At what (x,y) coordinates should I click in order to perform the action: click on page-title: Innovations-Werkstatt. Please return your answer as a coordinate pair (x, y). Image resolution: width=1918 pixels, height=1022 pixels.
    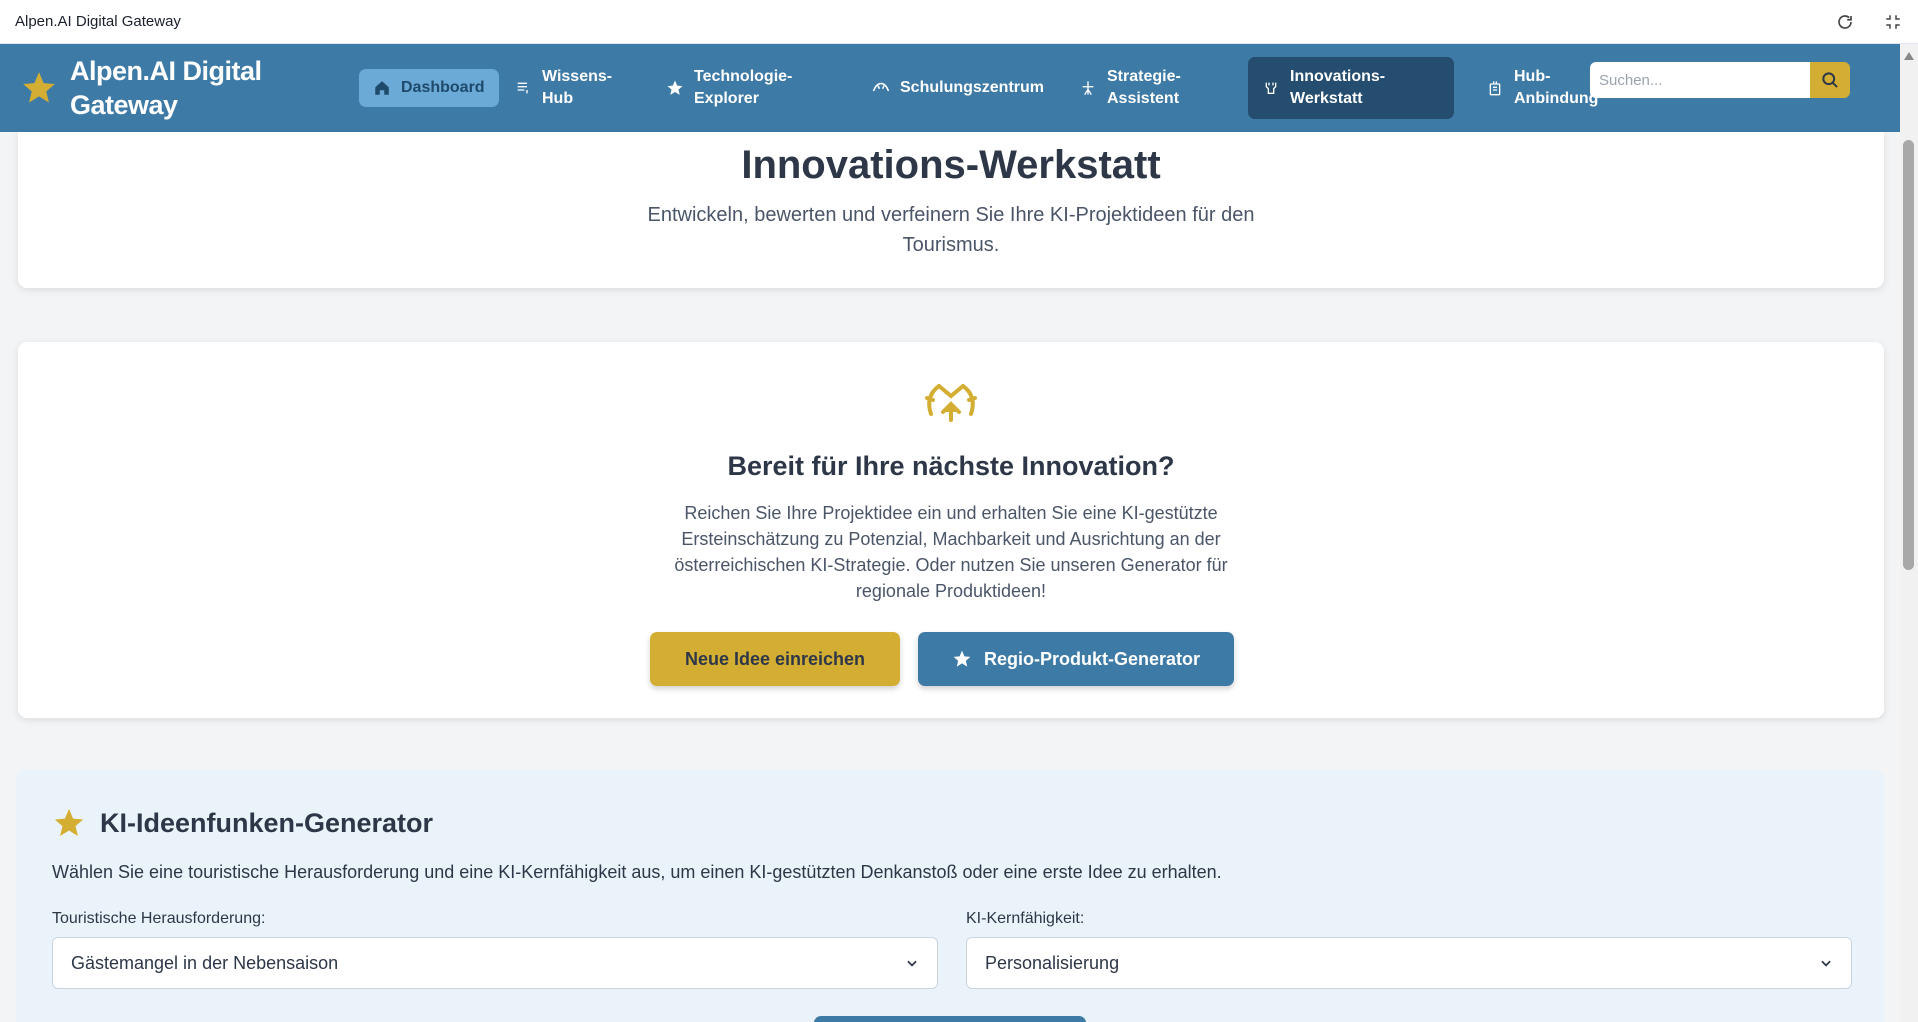
    Looking at the image, I should click on (951, 165).